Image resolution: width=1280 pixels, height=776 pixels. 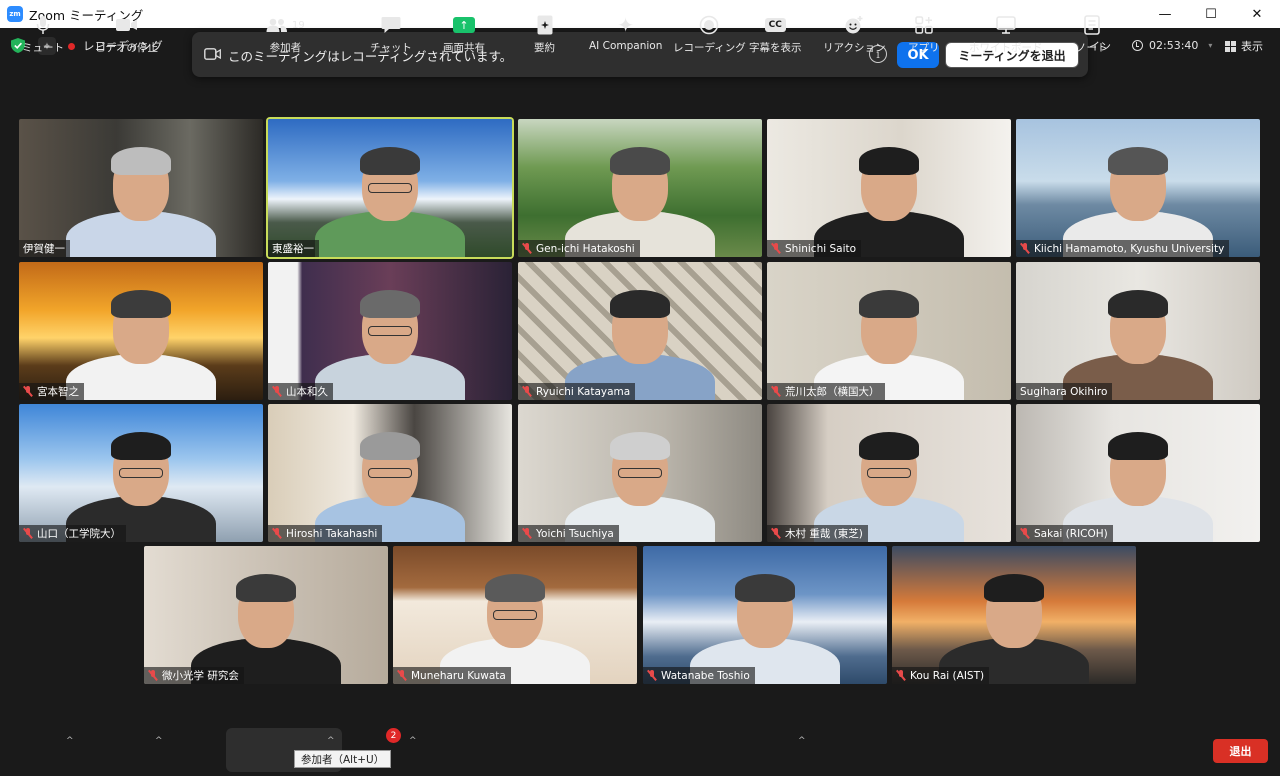 I want to click on video-tile: Kiichi Hamamoto, Kyushu University, so click(x=1138, y=188).